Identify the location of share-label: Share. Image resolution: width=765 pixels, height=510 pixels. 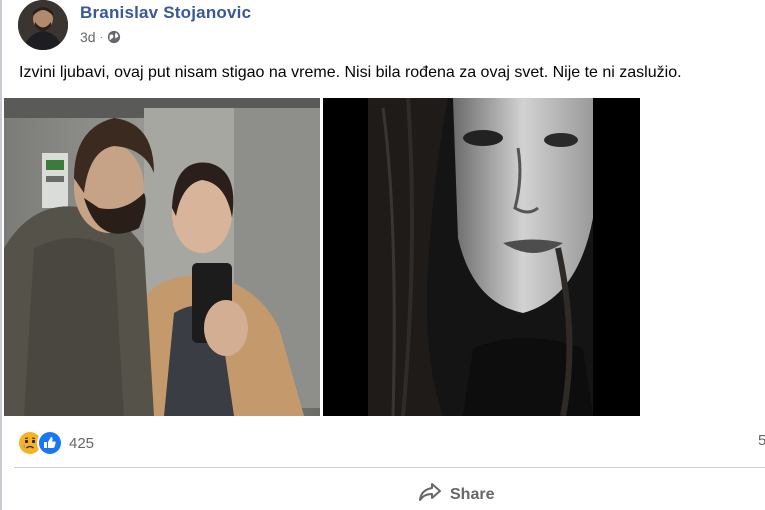
(472, 494).